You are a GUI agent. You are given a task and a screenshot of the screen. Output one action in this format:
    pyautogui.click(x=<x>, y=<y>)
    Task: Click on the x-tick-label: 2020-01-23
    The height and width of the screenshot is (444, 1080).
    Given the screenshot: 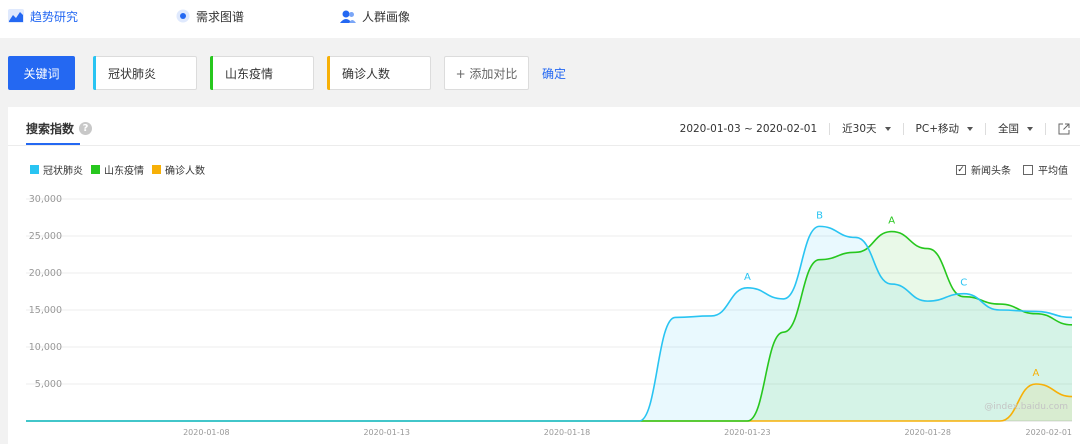 What is the action you would take?
    pyautogui.click(x=747, y=432)
    